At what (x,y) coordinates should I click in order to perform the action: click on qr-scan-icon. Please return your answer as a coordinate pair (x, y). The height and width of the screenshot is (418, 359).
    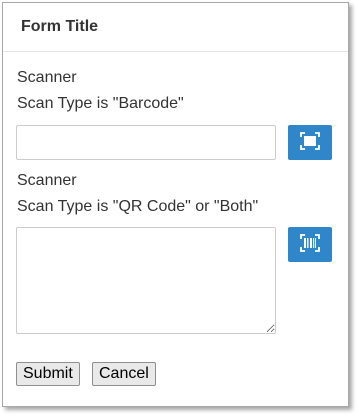
    Looking at the image, I should click on (310, 244).